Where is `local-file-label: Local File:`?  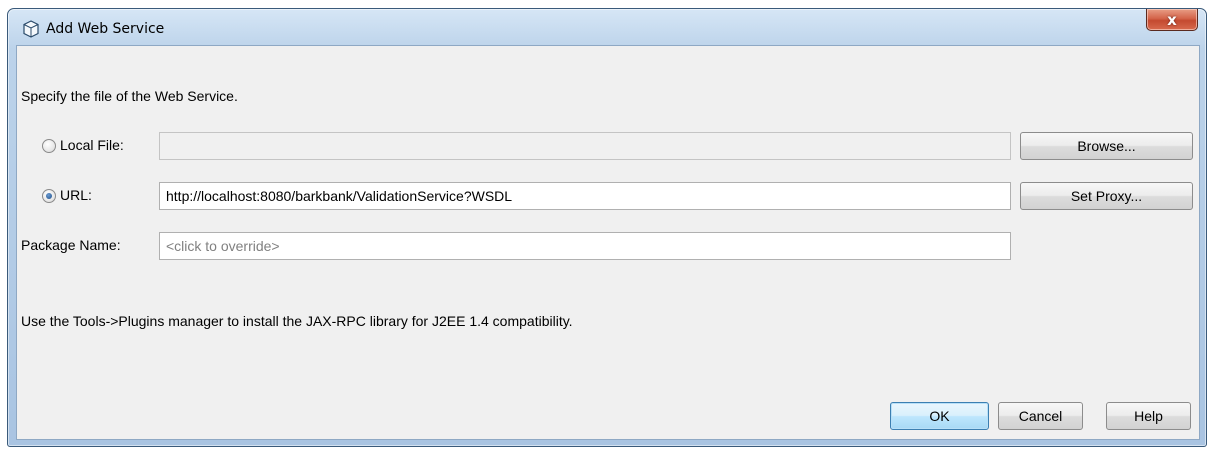
local-file-label: Local File: is located at coordinates (92, 145).